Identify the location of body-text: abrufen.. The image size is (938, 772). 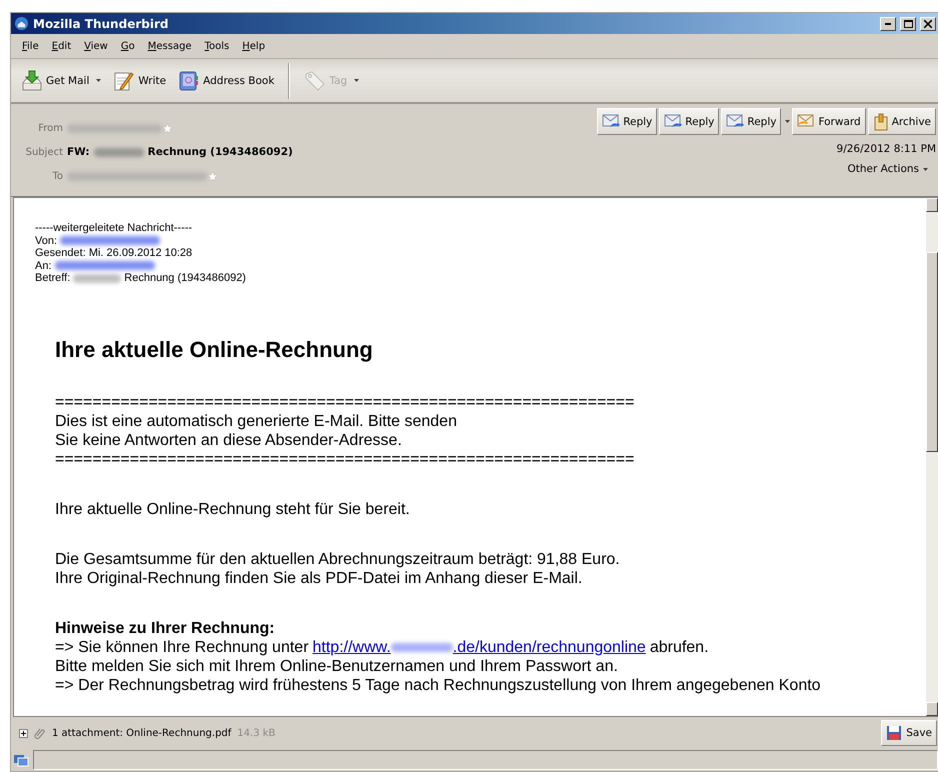
(679, 647).